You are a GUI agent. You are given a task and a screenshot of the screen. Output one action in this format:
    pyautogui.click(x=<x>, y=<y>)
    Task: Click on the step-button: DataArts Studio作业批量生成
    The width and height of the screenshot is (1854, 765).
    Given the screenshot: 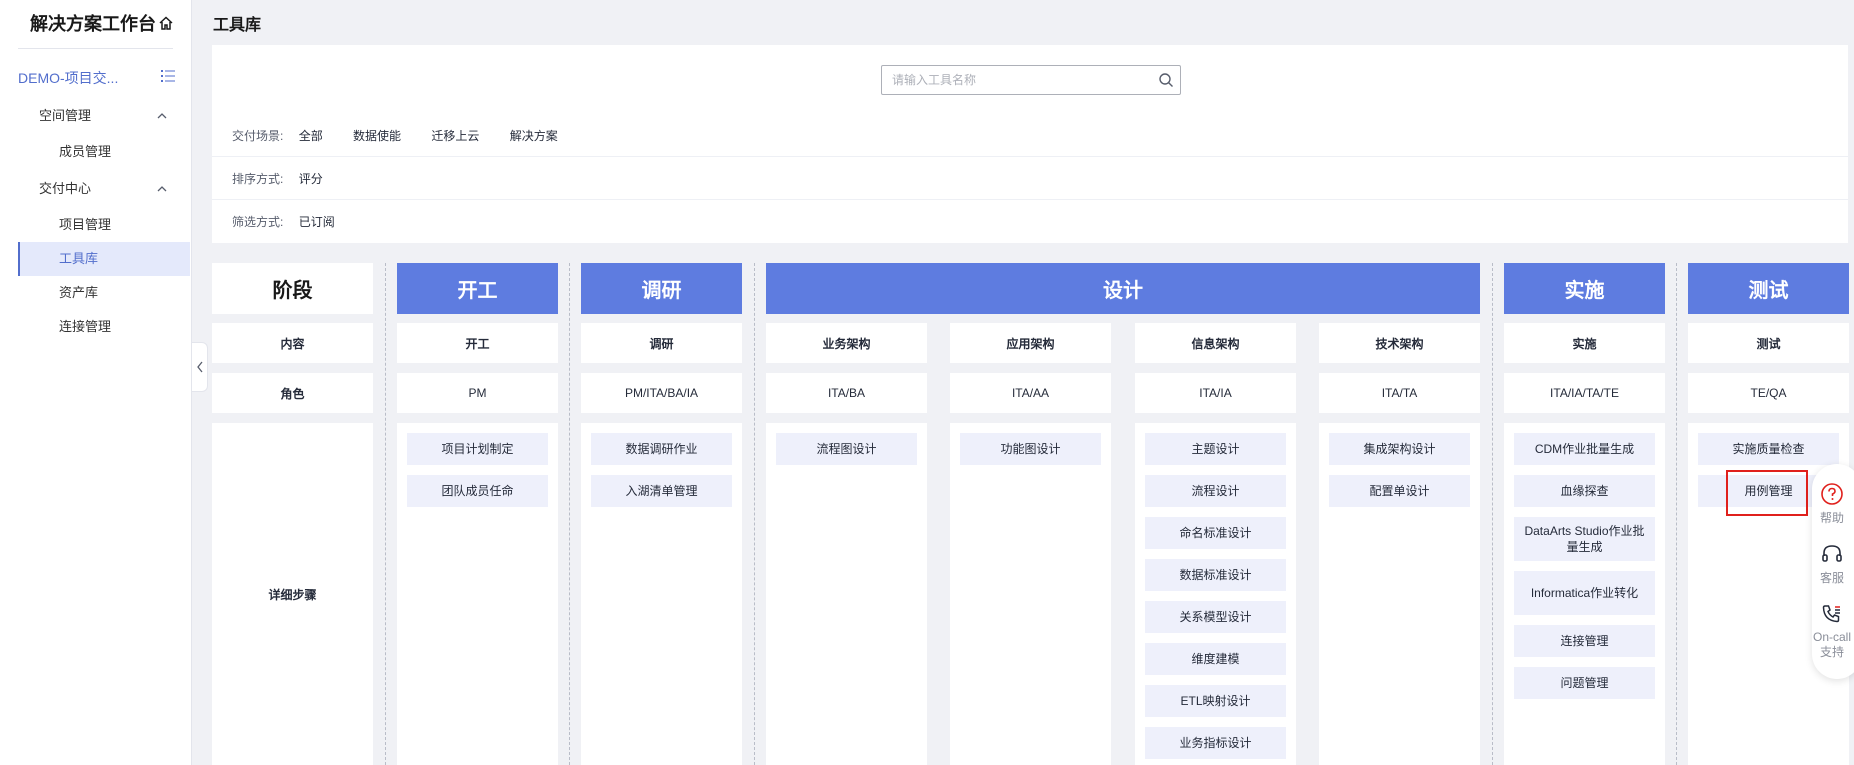 What is the action you would take?
    pyautogui.click(x=1584, y=539)
    